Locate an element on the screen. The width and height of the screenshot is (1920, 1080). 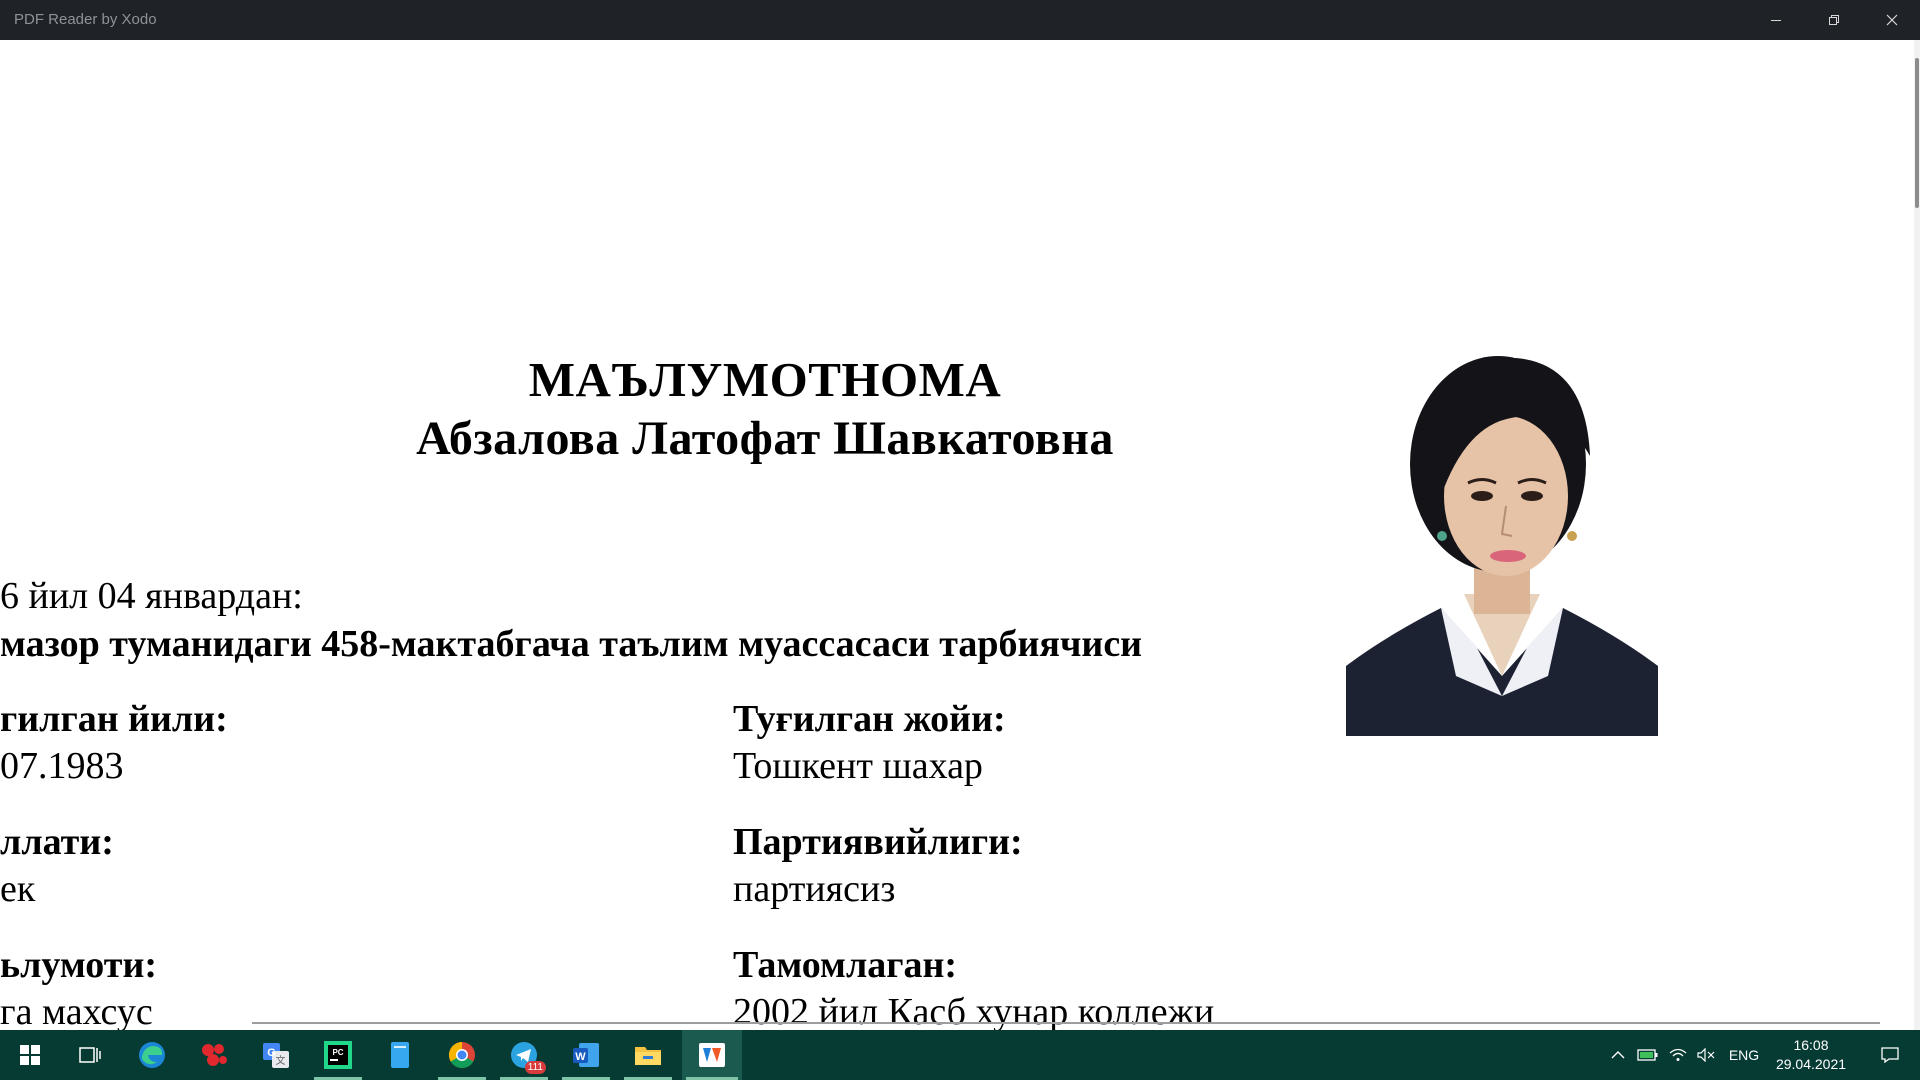
vertical-scrollbar is located at coordinates (1917, 535).